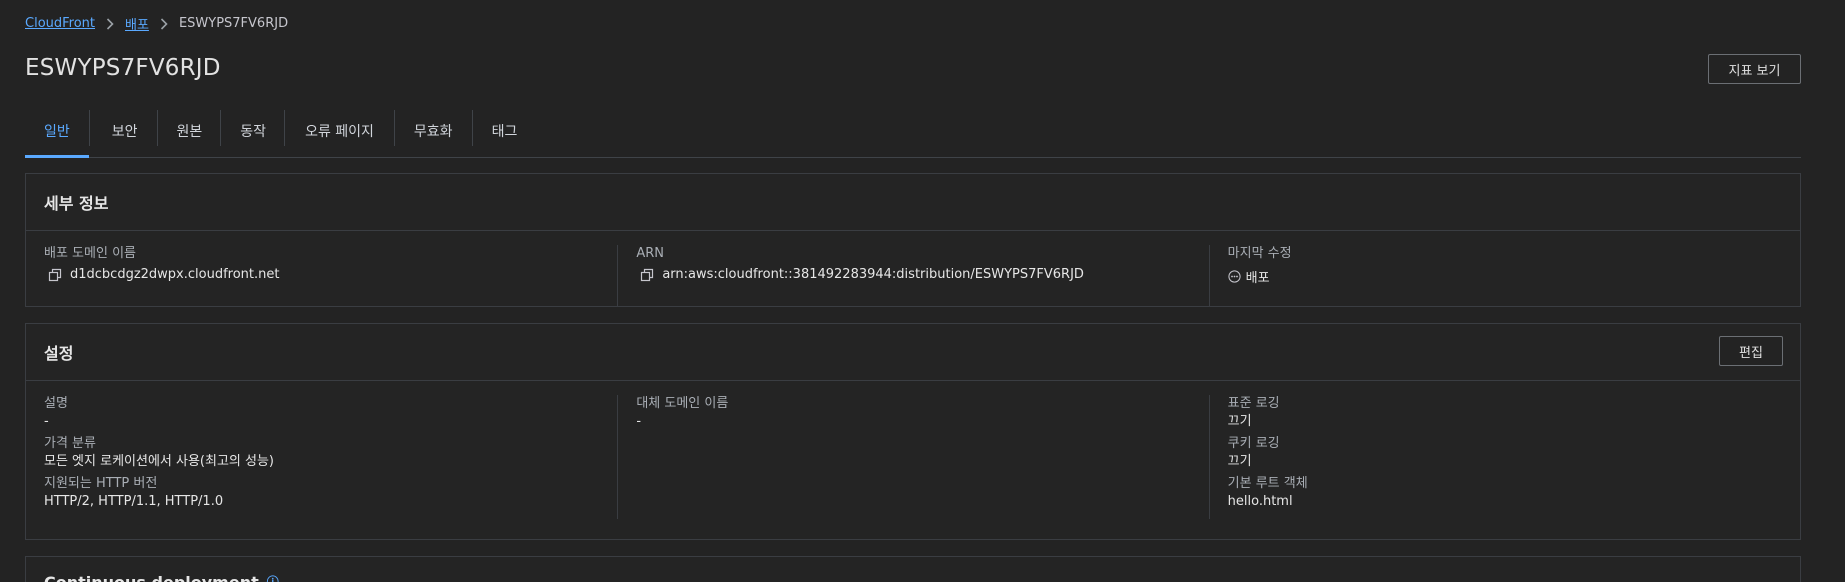  I want to click on default-root-object-label: 기본 루트 객체, so click(1267, 483).